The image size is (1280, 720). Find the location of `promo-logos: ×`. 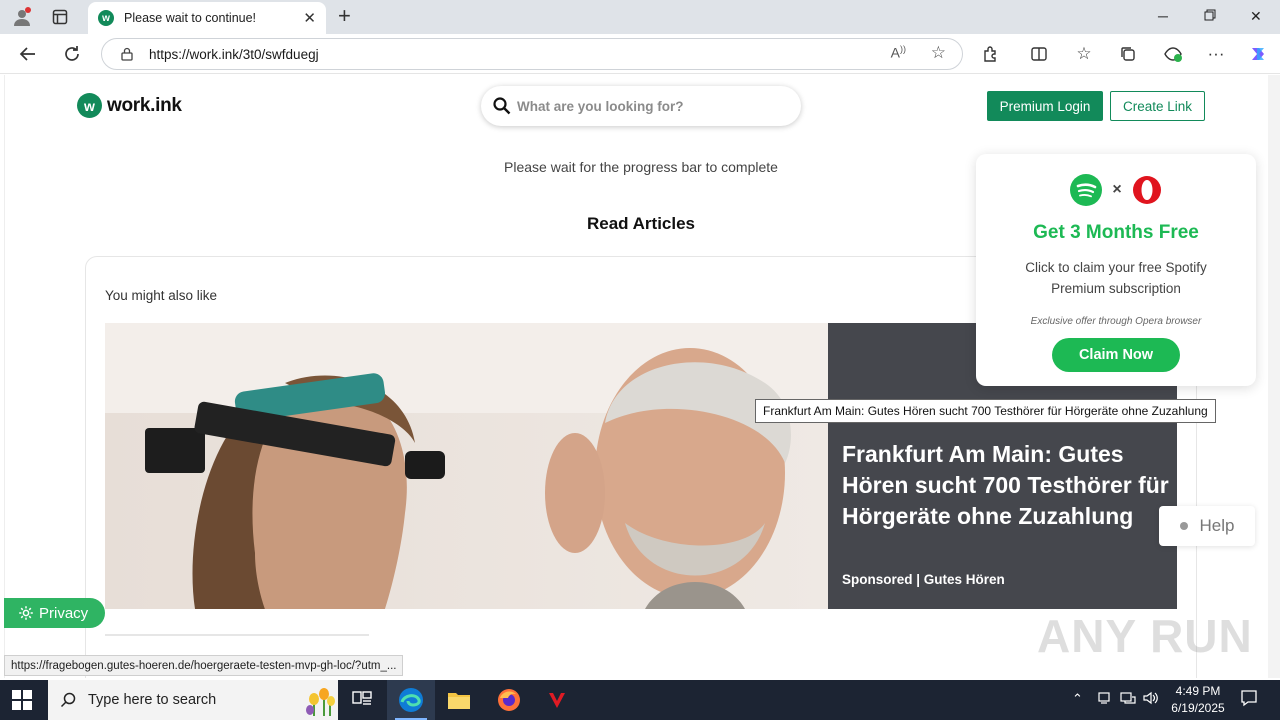

promo-logos: × is located at coordinates (1116, 190).